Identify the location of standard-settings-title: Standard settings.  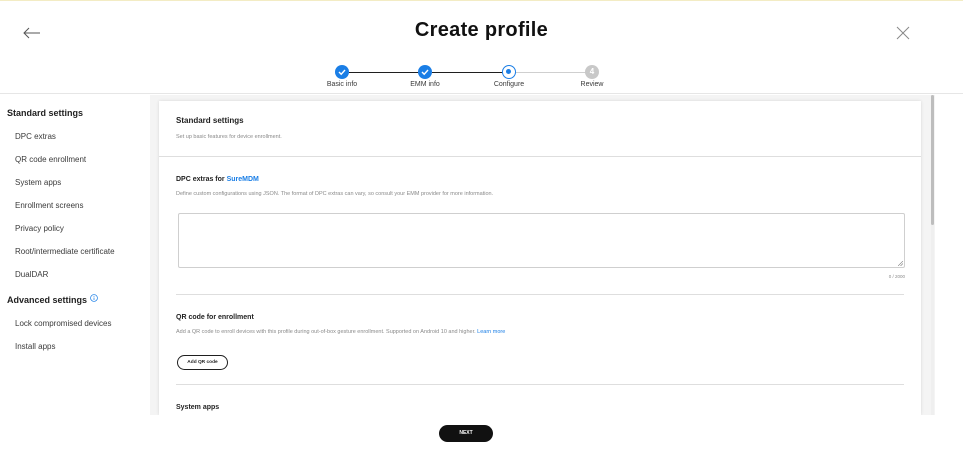
(210, 120).